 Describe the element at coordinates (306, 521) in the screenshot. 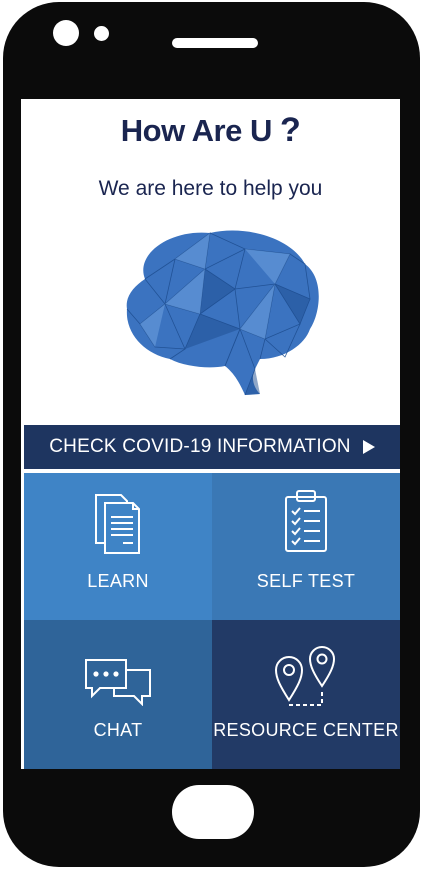

I see `clipboard-checklist-icon` at that location.